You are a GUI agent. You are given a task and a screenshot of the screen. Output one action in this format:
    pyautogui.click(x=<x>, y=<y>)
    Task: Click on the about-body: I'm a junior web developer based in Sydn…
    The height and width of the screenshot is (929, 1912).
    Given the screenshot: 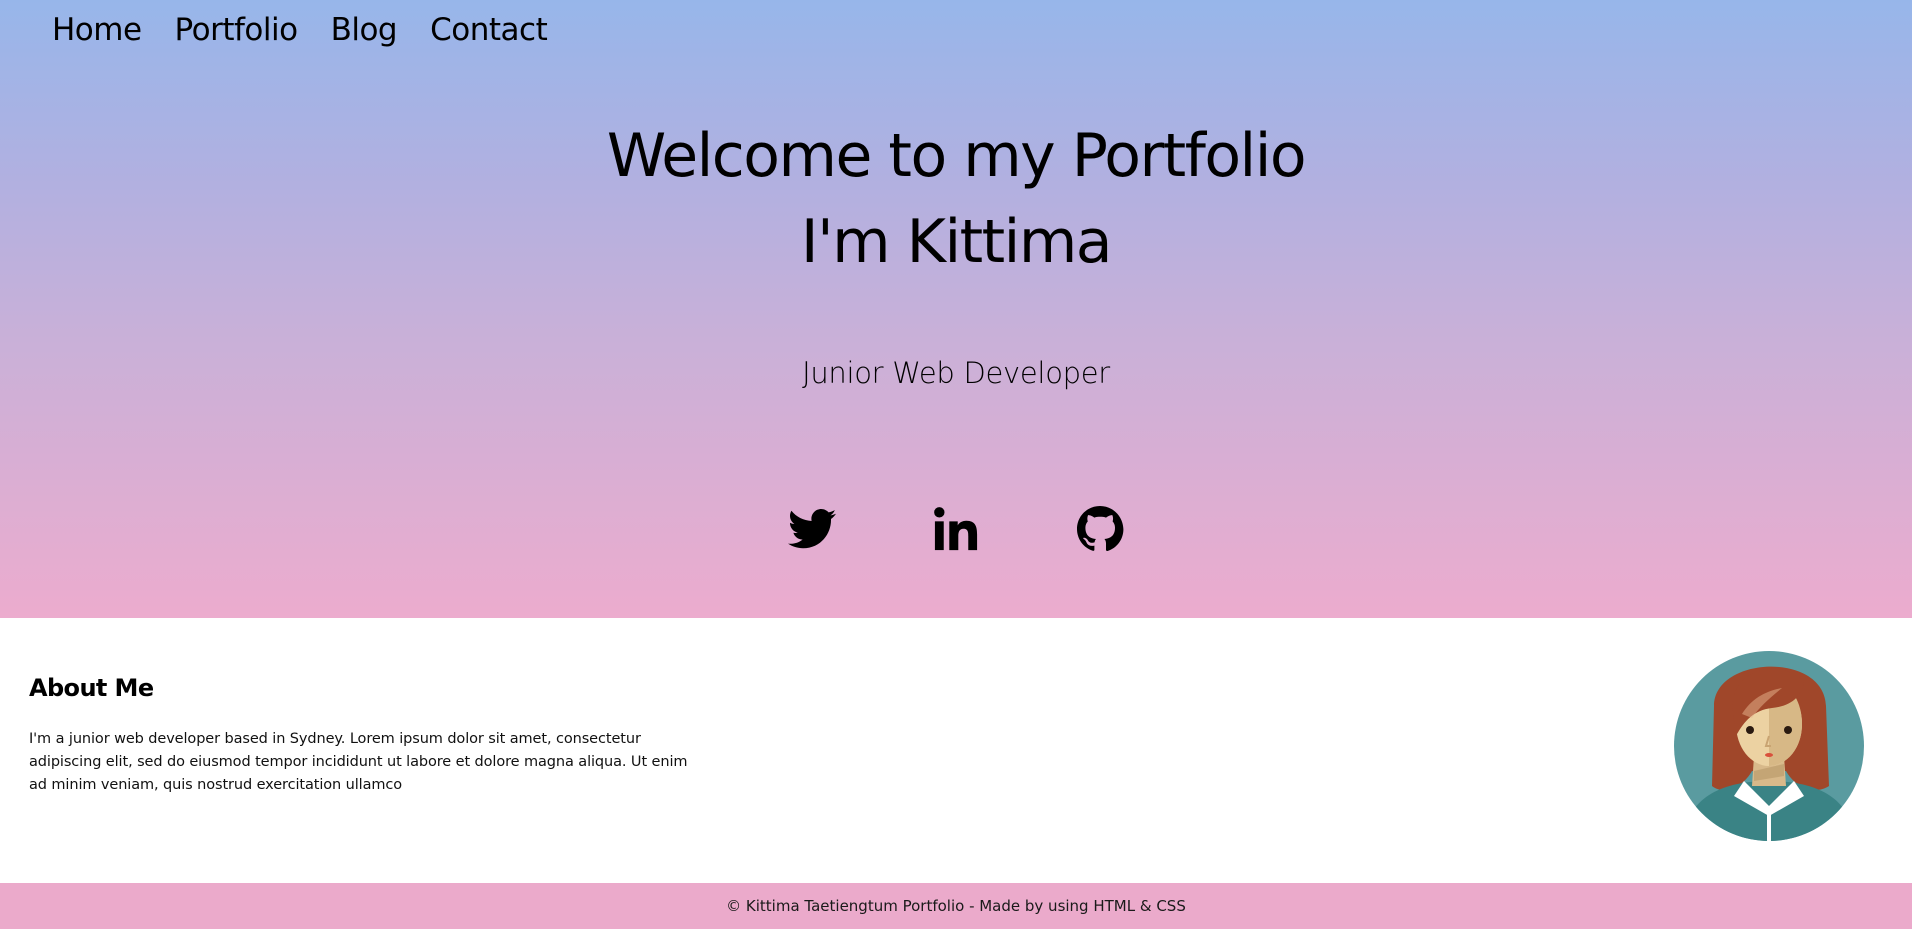 What is the action you would take?
    pyautogui.click(x=358, y=762)
    